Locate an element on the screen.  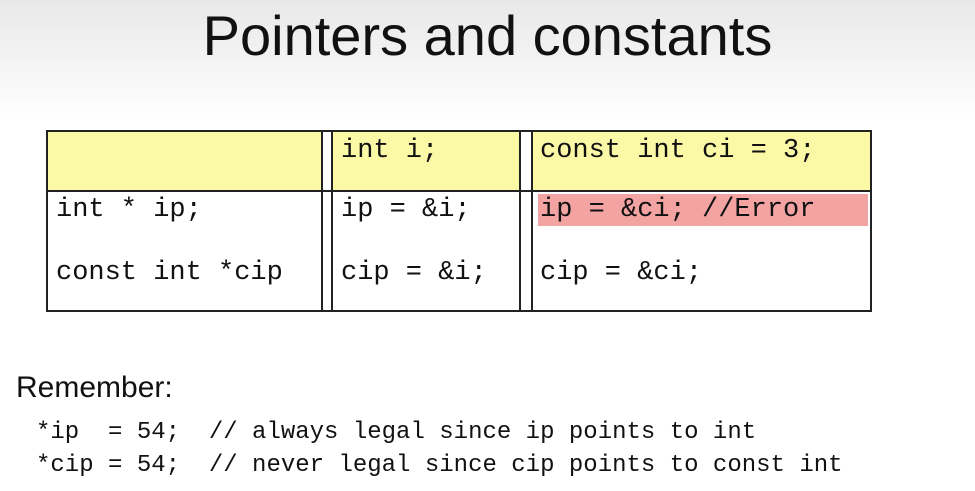
header-divider is located at coordinates (459, 191).